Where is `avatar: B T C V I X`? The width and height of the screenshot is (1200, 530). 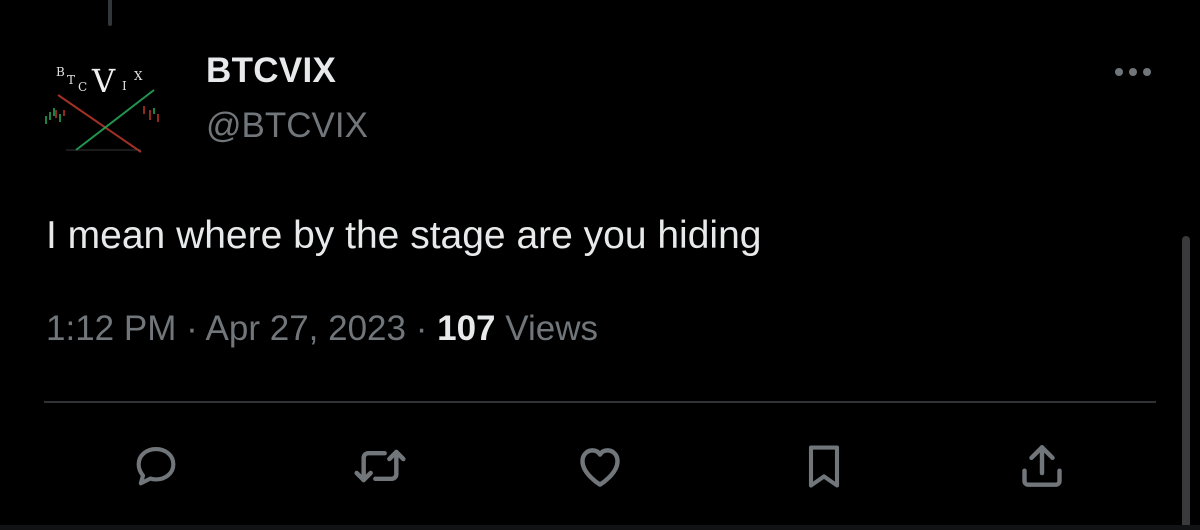
avatar: B T C V I X is located at coordinates (106, 105).